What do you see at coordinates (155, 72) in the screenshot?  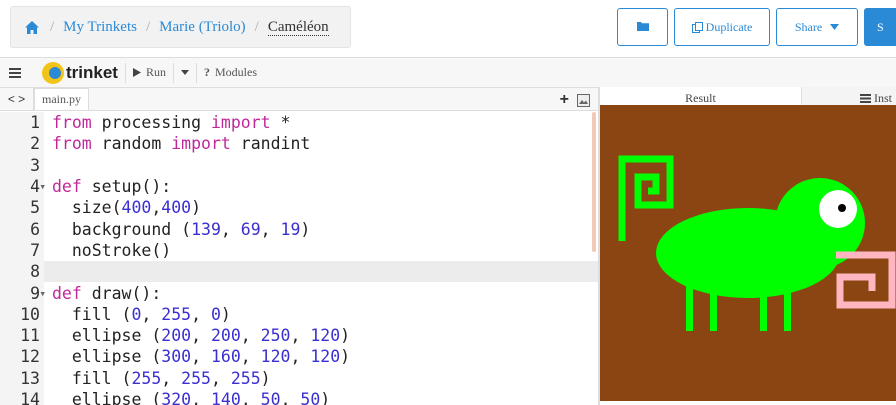 I see `run-label: Run` at bounding box center [155, 72].